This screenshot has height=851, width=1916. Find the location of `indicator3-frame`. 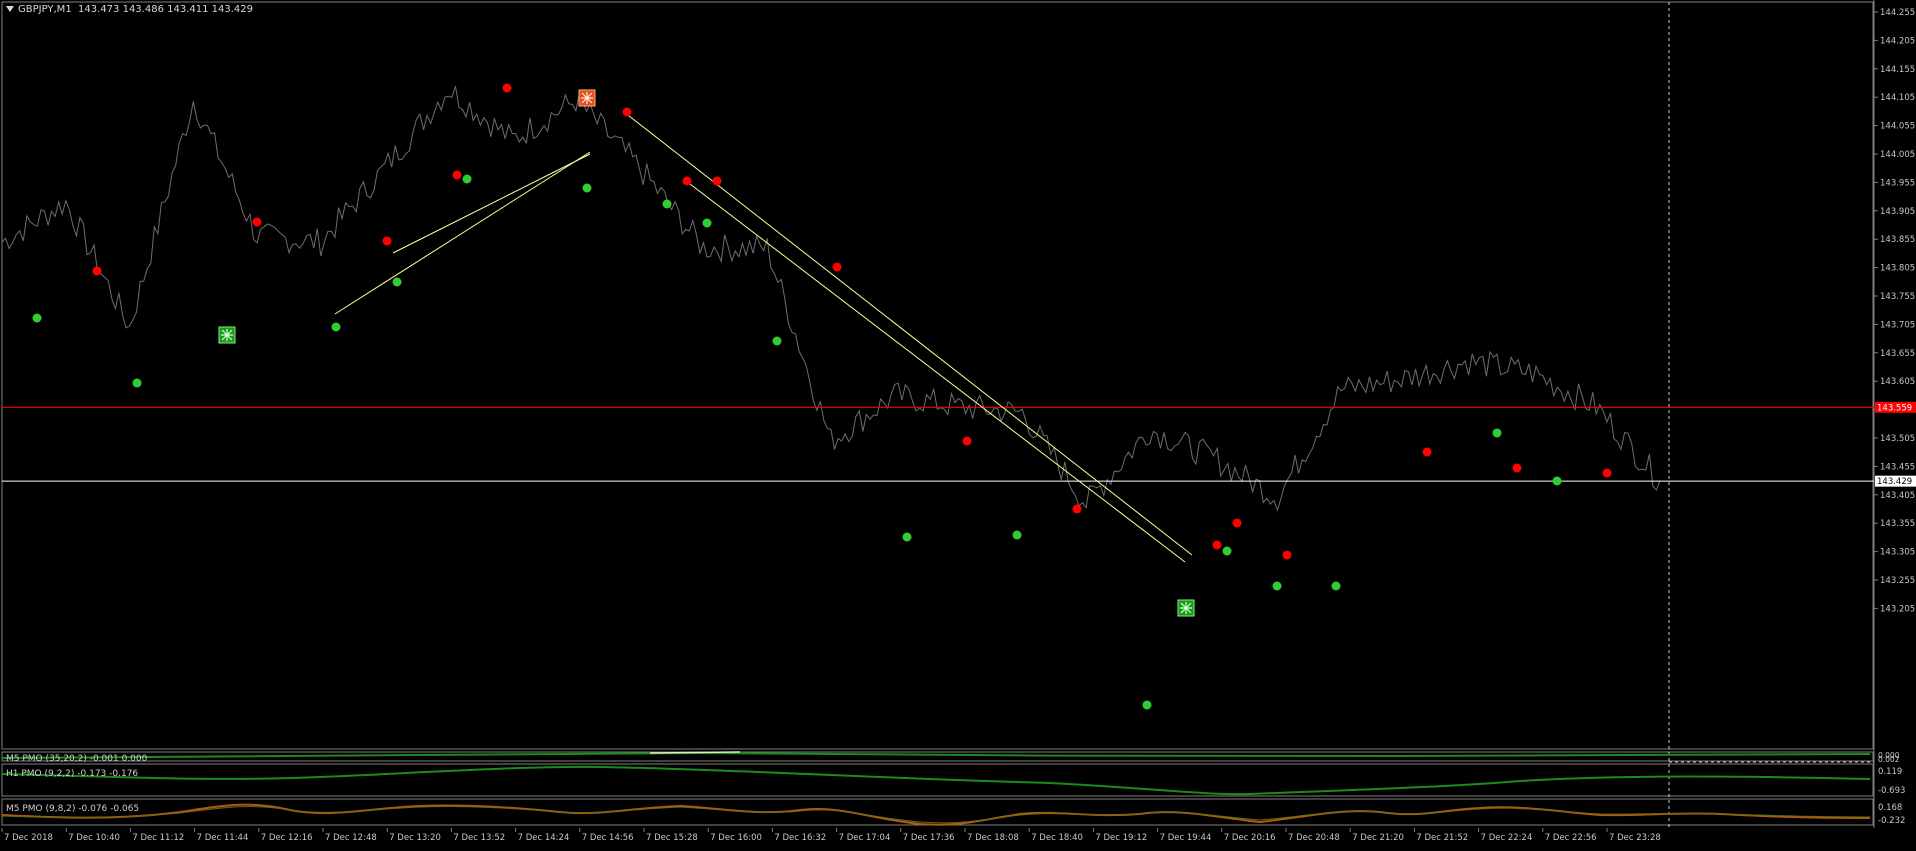

indicator3-frame is located at coordinates (937, 812).